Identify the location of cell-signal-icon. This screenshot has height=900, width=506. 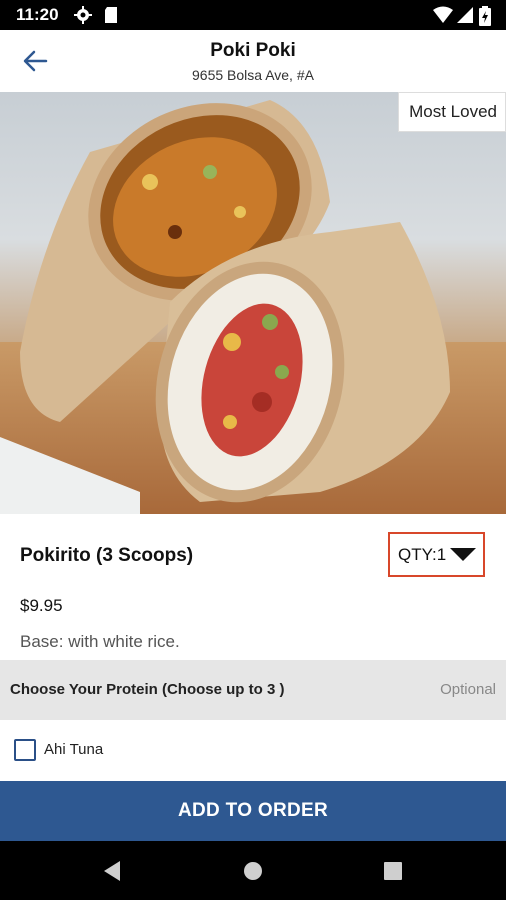
(465, 15).